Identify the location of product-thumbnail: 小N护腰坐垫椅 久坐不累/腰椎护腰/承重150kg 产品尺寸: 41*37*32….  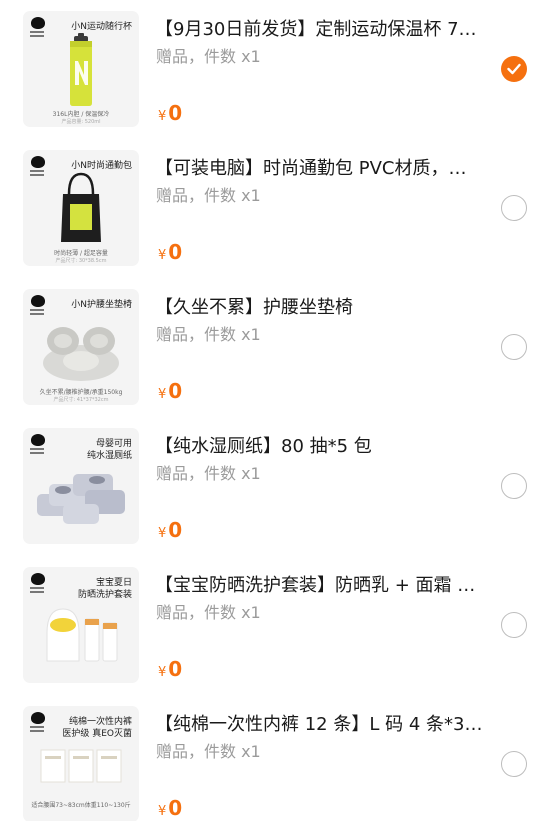
(81, 347).